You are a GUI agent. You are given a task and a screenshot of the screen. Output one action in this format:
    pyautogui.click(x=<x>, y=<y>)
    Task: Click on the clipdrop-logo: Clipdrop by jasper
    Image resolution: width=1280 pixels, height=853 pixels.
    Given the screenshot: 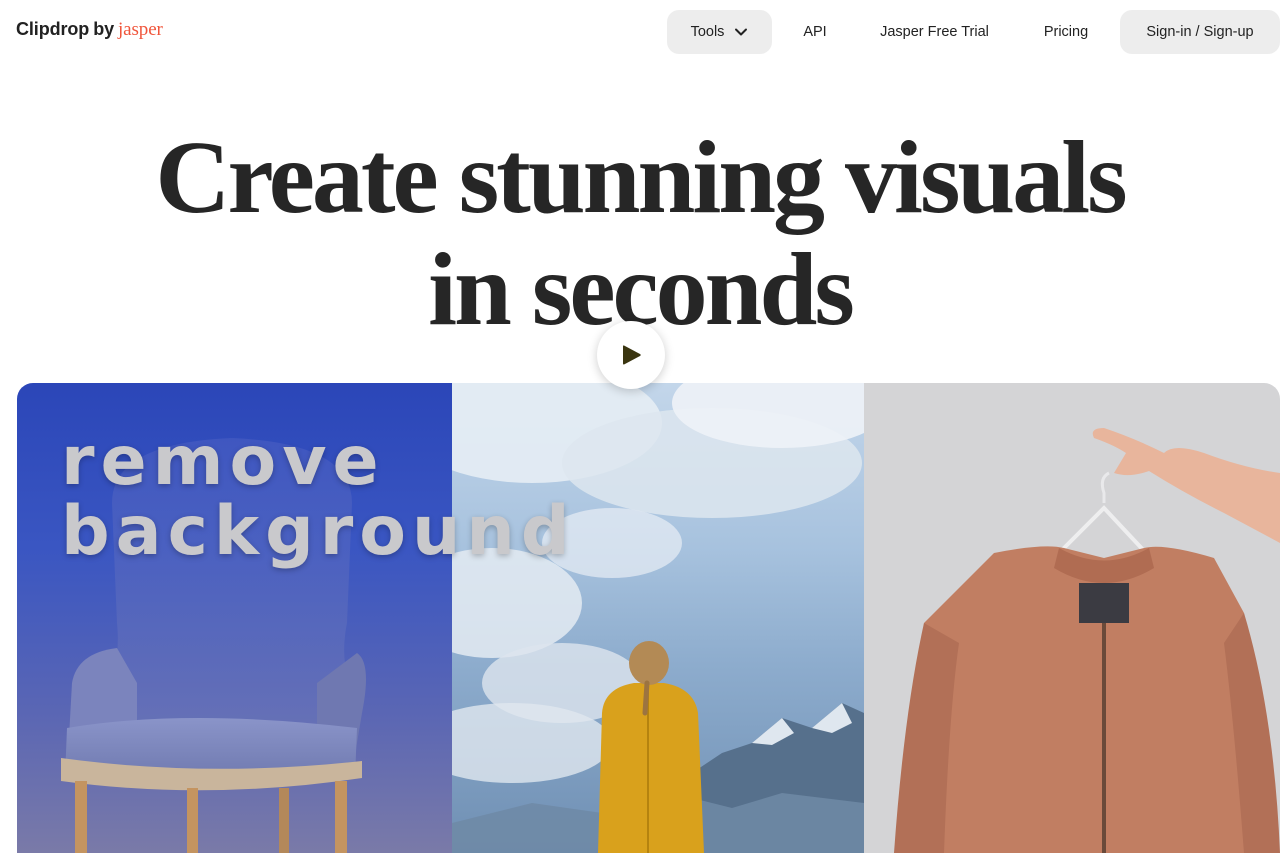 What is the action you would take?
    pyautogui.click(x=89, y=30)
    